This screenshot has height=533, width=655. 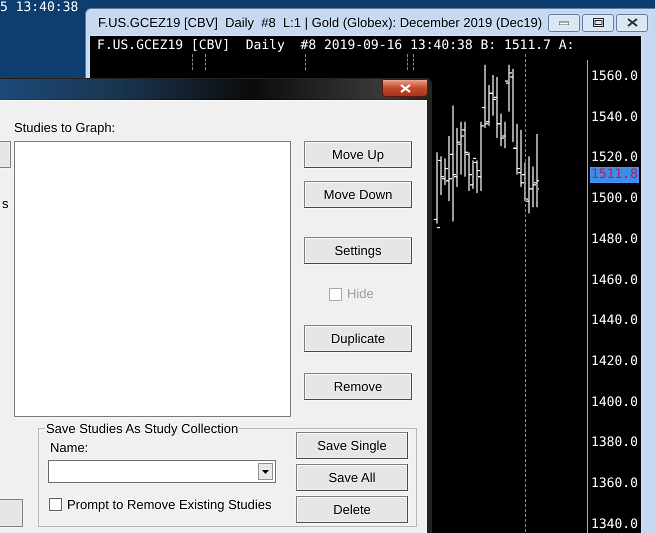 What do you see at coordinates (142, 428) in the screenshot?
I see `group-title: Save Studies As Study Collection` at bounding box center [142, 428].